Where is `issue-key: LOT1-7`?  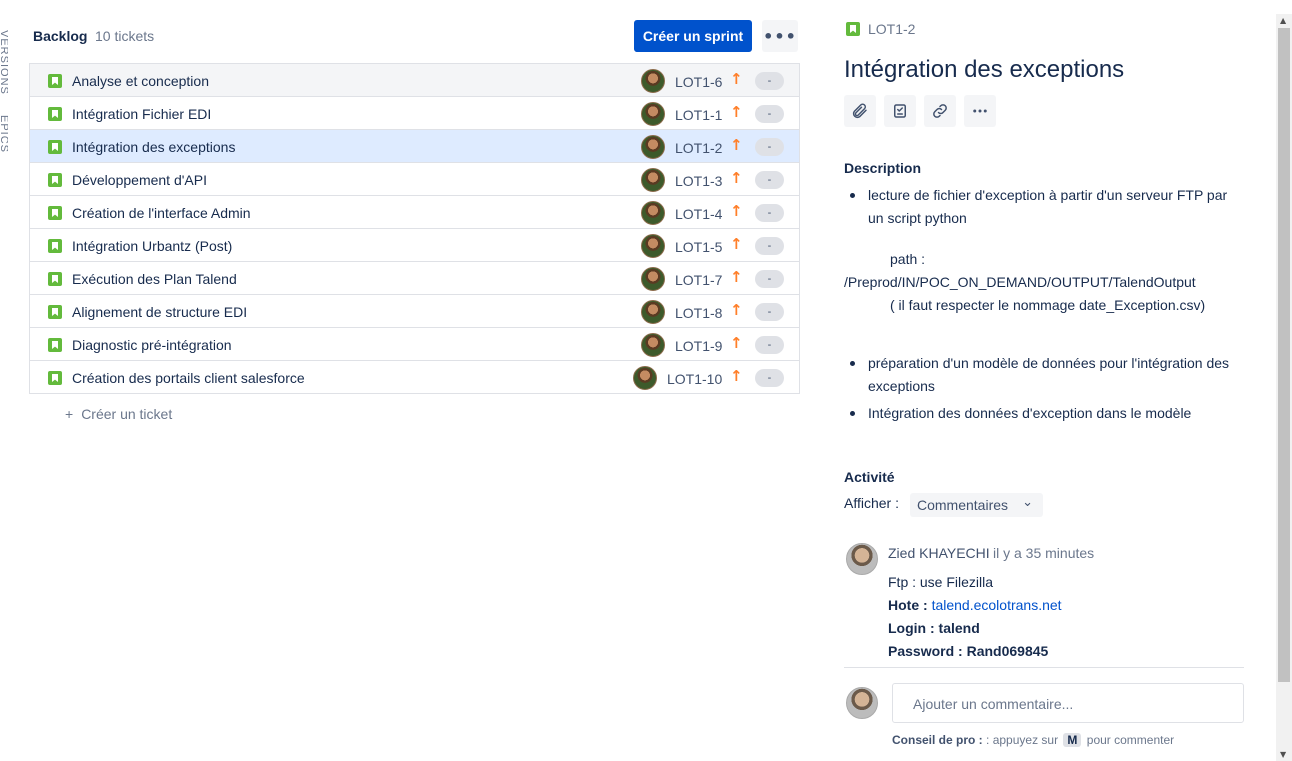
issue-key: LOT1-7 is located at coordinates (698, 280).